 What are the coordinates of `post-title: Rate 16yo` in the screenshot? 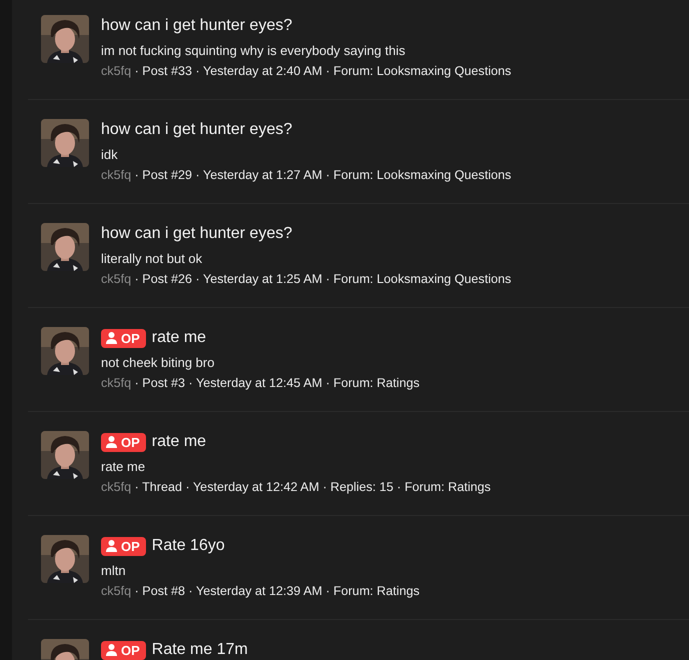 It's located at (188, 546).